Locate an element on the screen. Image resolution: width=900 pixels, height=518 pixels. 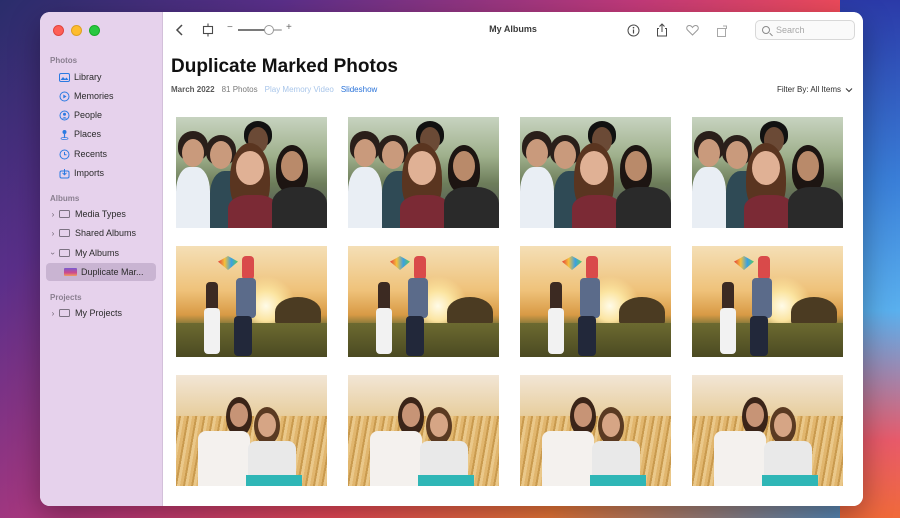
sidebar-item-label: Memories is located at coordinates (94, 96).